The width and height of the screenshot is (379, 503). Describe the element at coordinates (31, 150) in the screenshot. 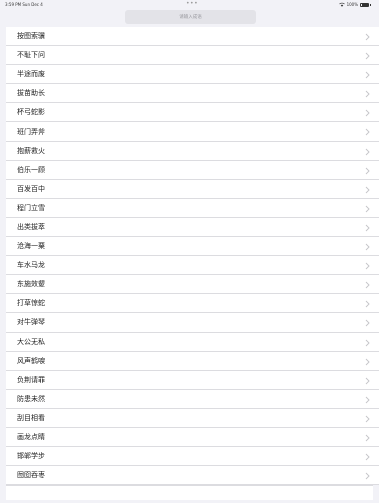

I see `list-item-label: 抱薪救火` at that location.